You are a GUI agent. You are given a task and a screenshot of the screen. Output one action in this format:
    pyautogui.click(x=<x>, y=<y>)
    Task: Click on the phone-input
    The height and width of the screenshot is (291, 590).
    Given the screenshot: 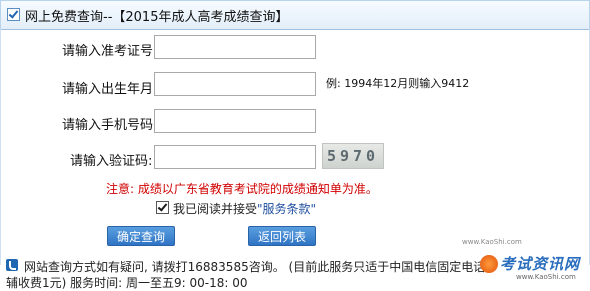 What is the action you would take?
    pyautogui.click(x=235, y=121)
    